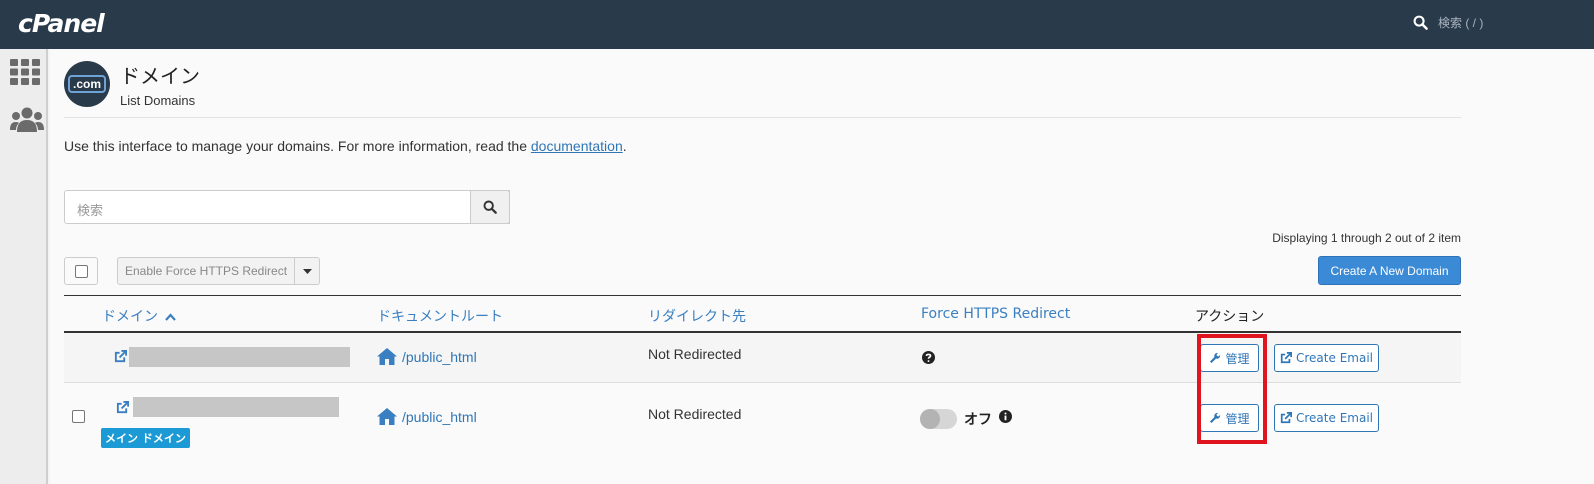 This screenshot has height=484, width=1594. Describe the element at coordinates (928, 357) in the screenshot. I see `question-circle-icon` at that location.